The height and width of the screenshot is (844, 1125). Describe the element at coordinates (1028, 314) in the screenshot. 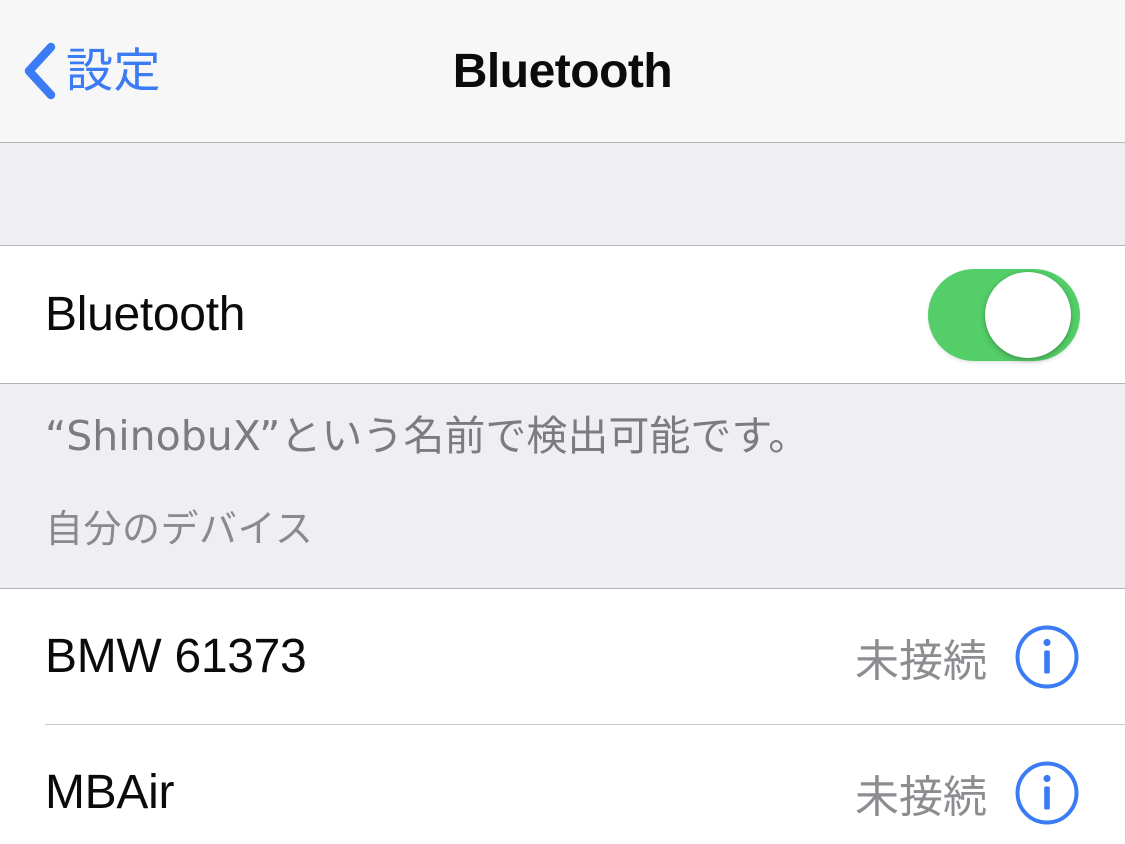

I see `toggle-knob` at that location.